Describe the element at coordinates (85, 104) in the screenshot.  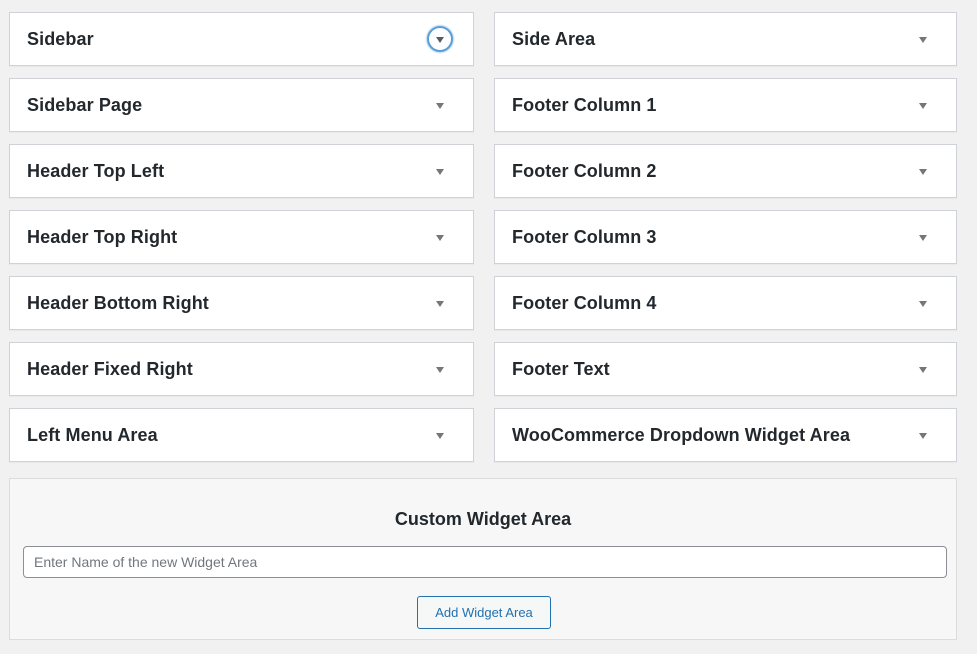
I see `widget-area-title: Sidebar Page` at that location.